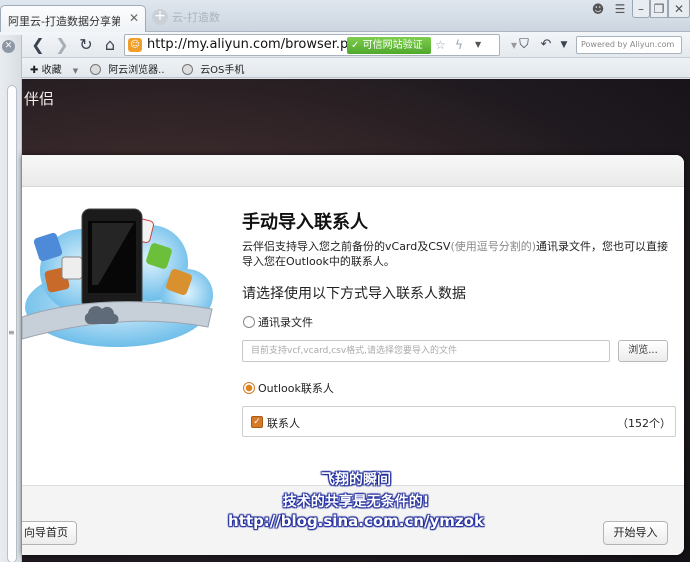 This screenshot has height=562, width=690. Describe the element at coordinates (440, 45) in the screenshot. I see `favorite-star-icon: ☆` at that location.